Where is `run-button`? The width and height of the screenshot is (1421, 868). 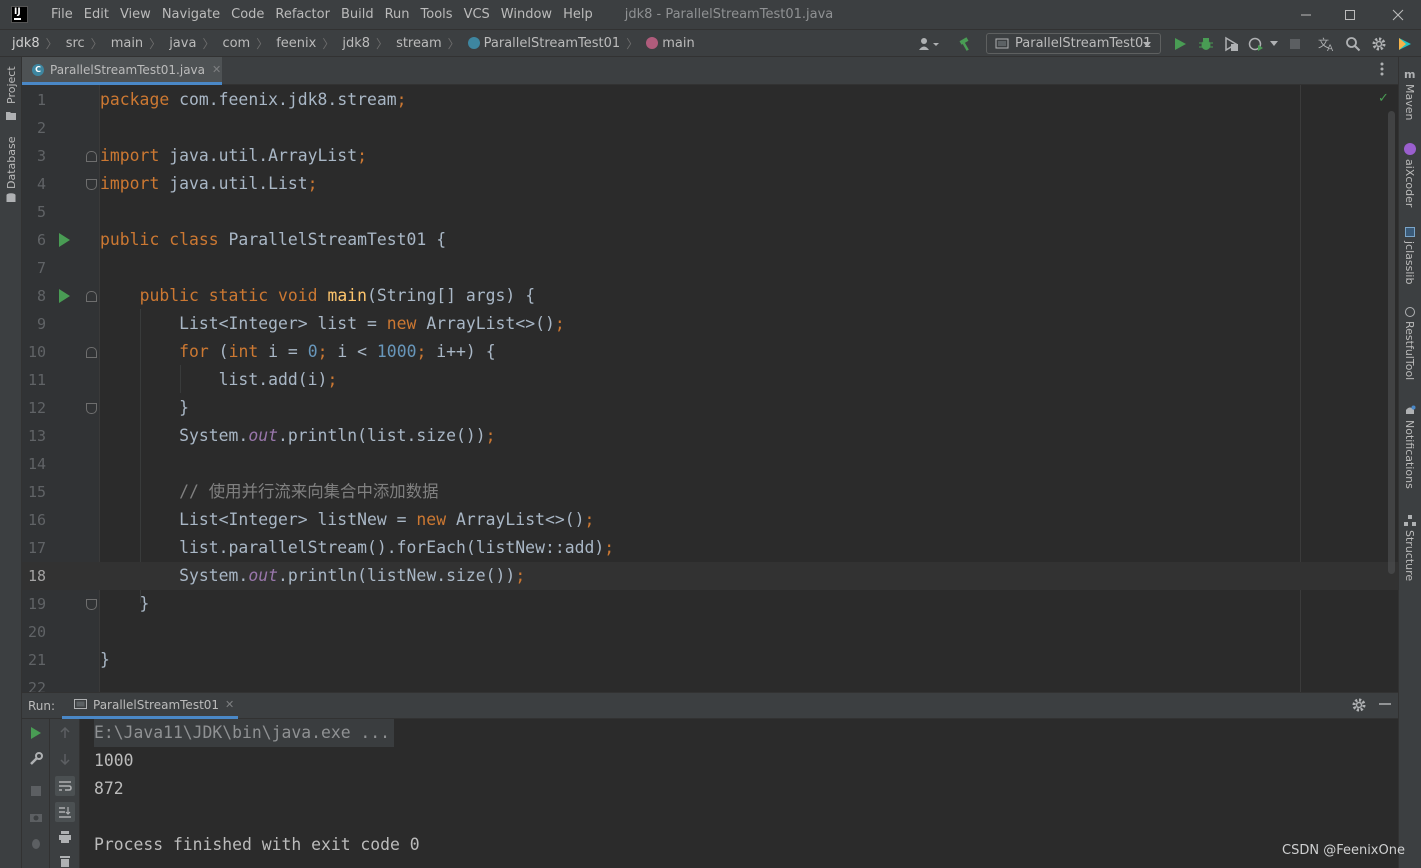 run-button is located at coordinates (1180, 44).